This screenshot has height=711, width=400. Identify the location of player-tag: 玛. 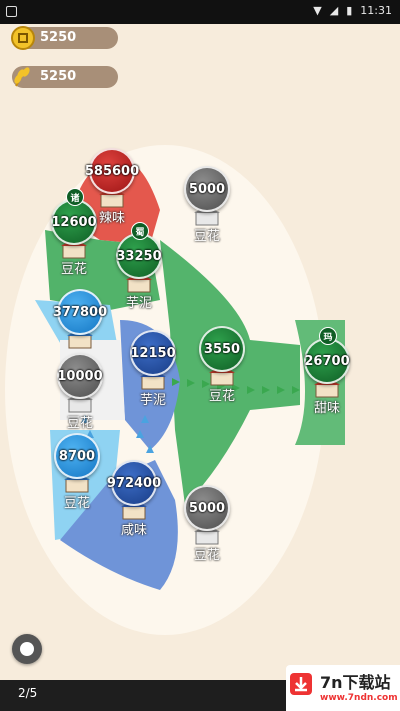
(328, 336).